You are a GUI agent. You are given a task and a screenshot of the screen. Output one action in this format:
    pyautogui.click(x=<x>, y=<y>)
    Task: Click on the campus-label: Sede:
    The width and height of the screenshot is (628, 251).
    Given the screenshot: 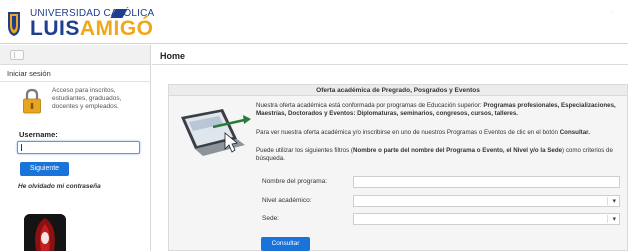 What is the action you would take?
    pyautogui.click(x=270, y=218)
    